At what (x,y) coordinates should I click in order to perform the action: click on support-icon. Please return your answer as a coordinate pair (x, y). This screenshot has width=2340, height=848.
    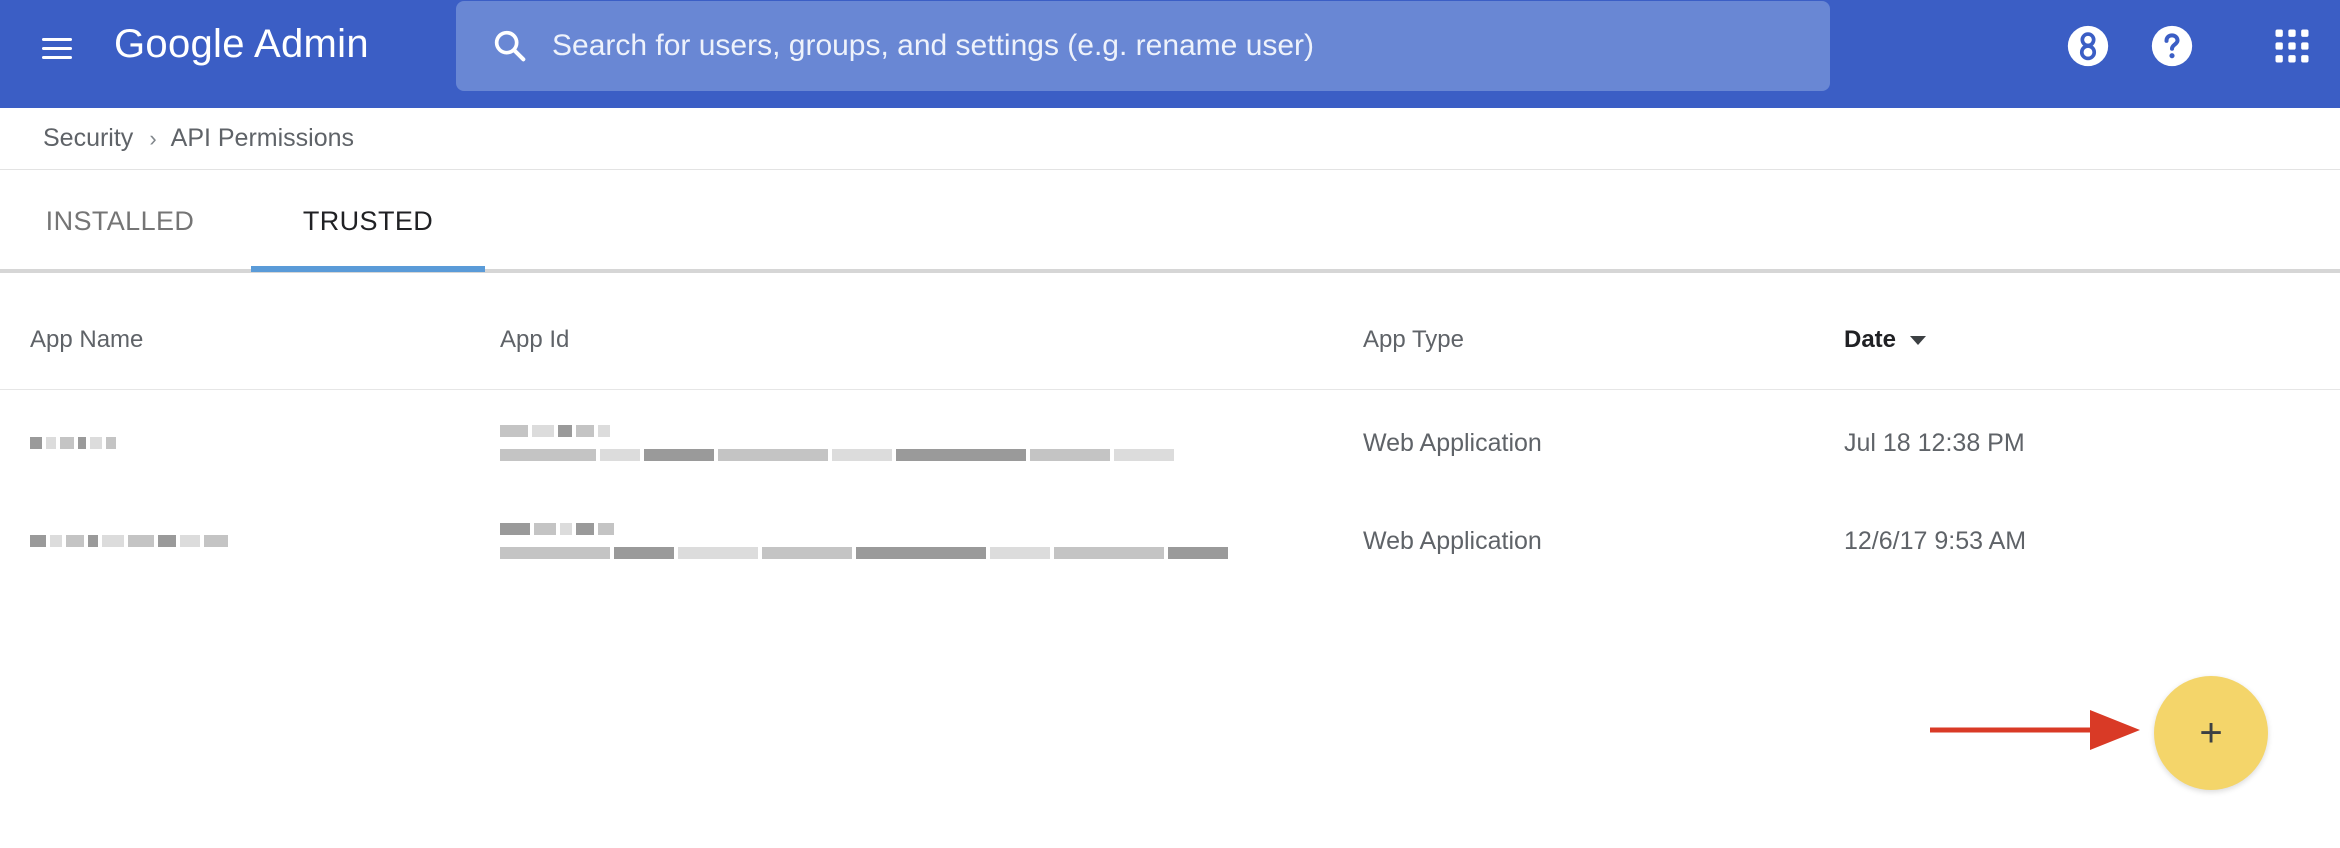
    Looking at the image, I should click on (2088, 46).